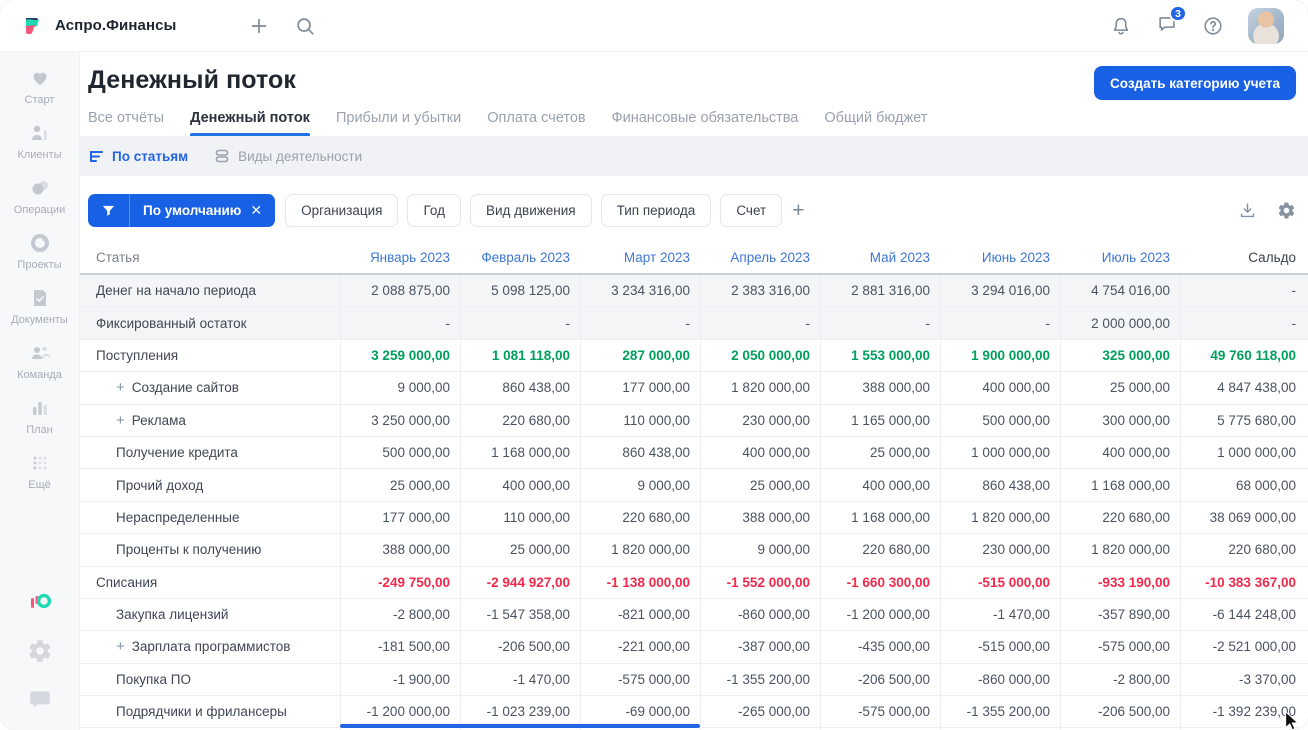 The height and width of the screenshot is (730, 1308). What do you see at coordinates (40, 196) in the screenshot?
I see `sidebar-item-операции: Операции` at bounding box center [40, 196].